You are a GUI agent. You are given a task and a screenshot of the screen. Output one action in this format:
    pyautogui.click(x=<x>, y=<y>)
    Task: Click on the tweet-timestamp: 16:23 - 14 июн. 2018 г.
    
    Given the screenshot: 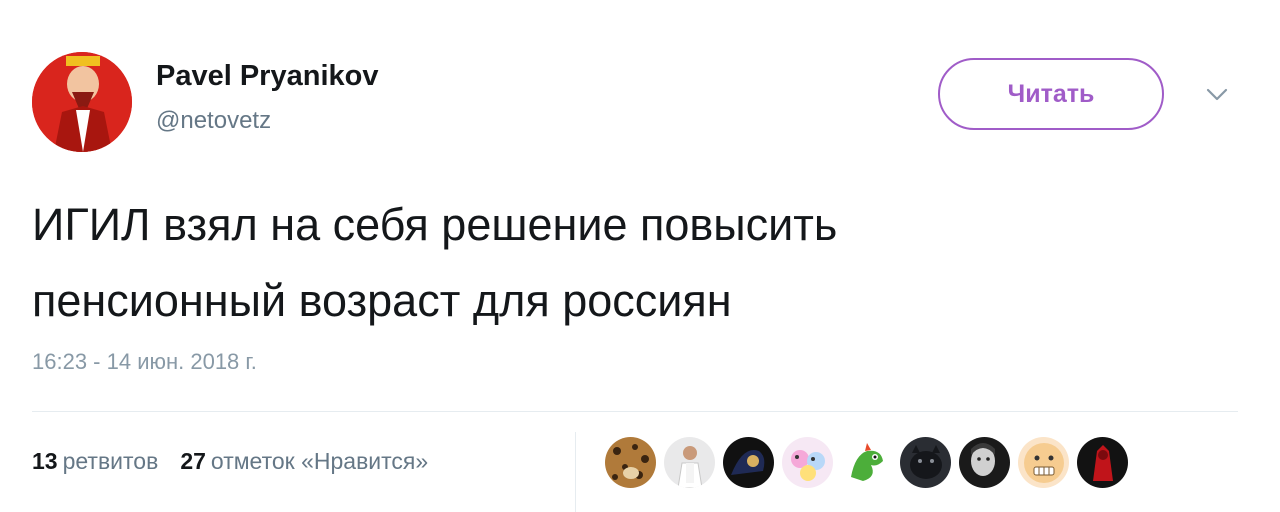 What is the action you would take?
    pyautogui.click(x=144, y=362)
    